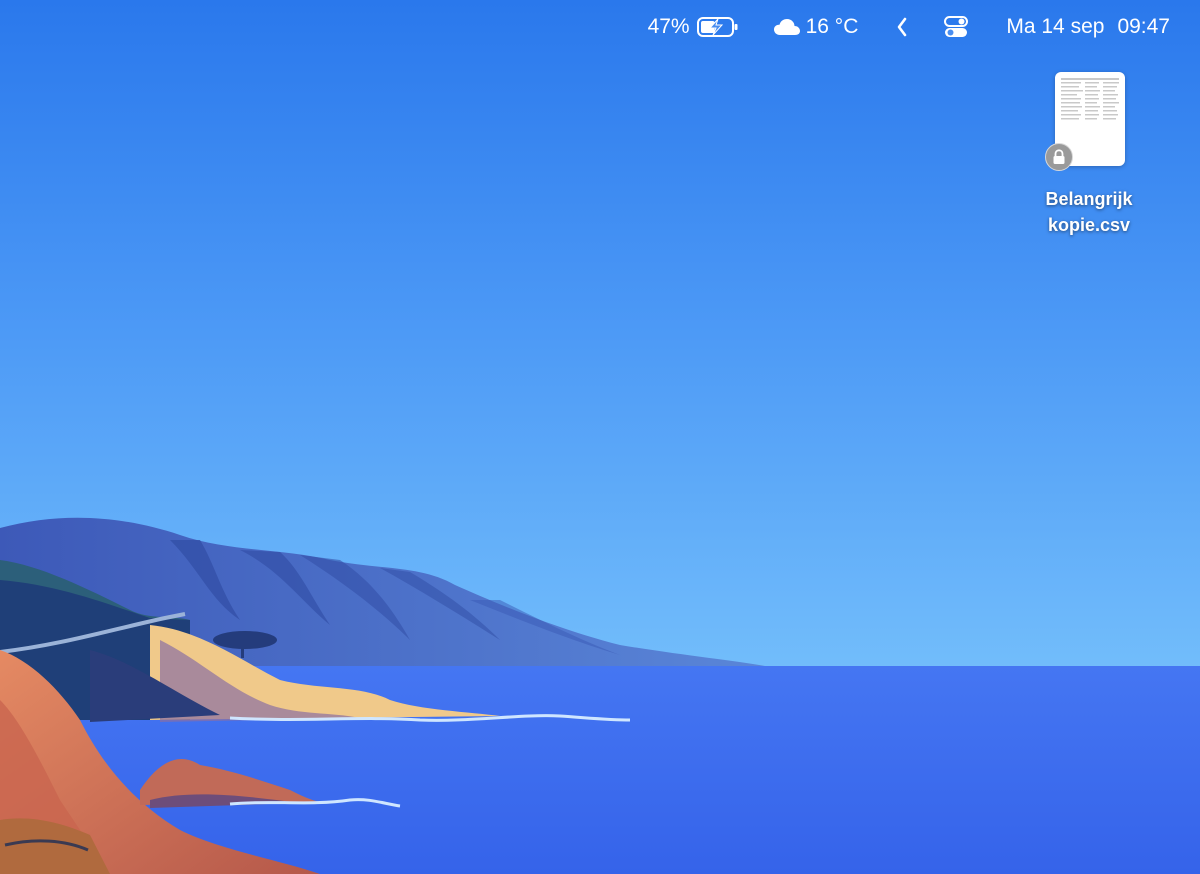 Image resolution: width=1200 pixels, height=874 pixels. I want to click on menu-extras-toggle, so click(902, 27).